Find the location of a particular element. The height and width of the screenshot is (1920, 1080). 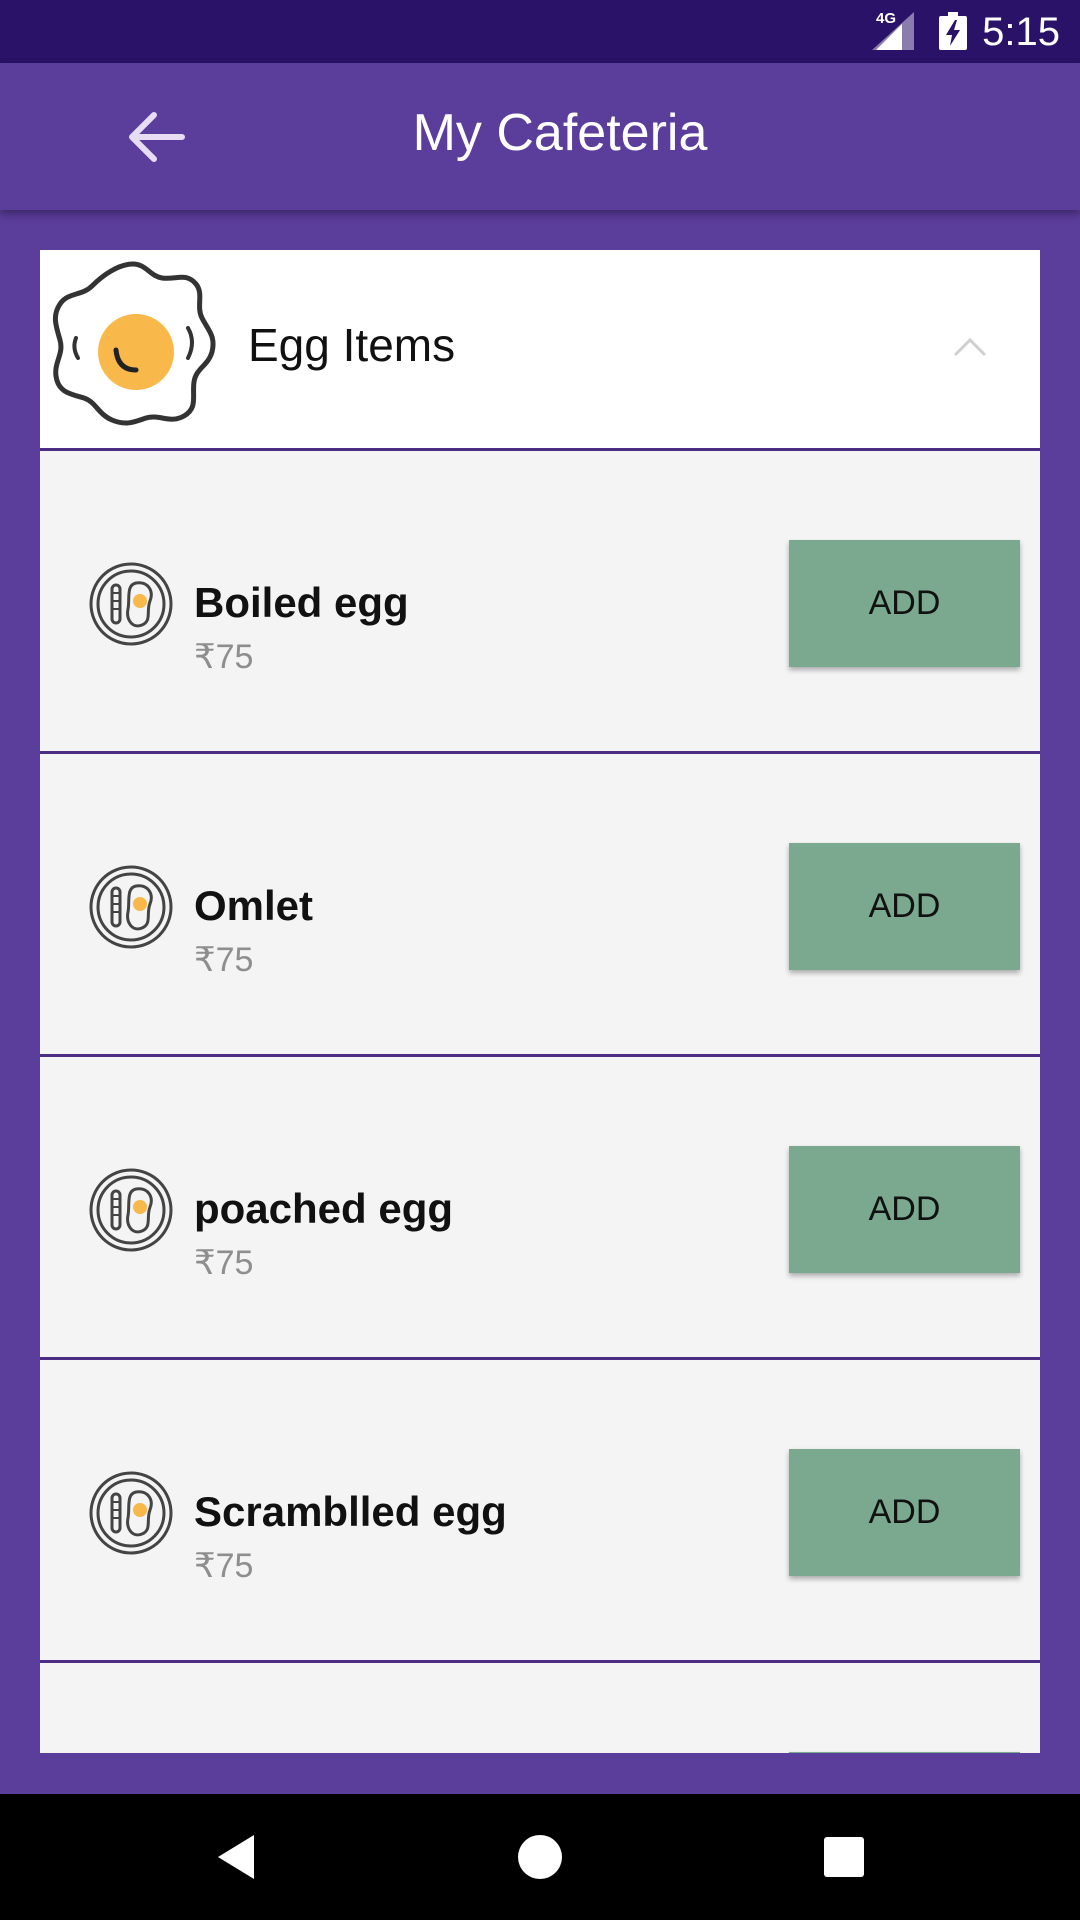

nav-home-icon is located at coordinates (540, 1857).